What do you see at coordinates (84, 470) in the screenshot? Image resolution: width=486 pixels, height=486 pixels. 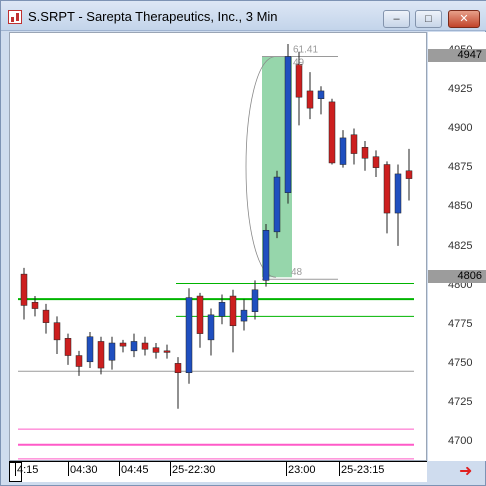 I see `time-tick-label: 04:30` at bounding box center [84, 470].